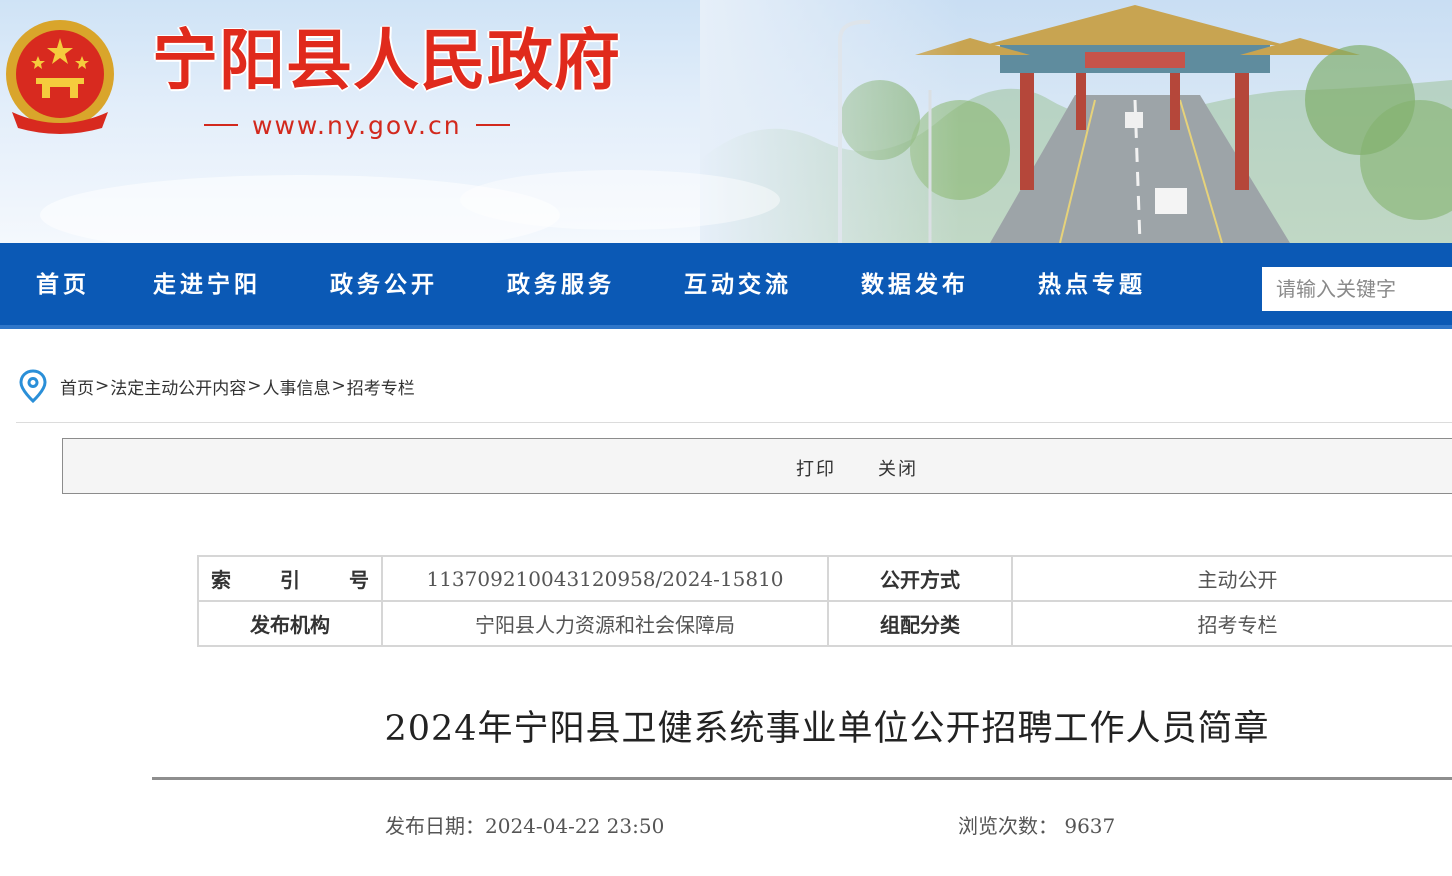  What do you see at coordinates (915, 284) in the screenshot?
I see `nav-item-data: 数据发布` at bounding box center [915, 284].